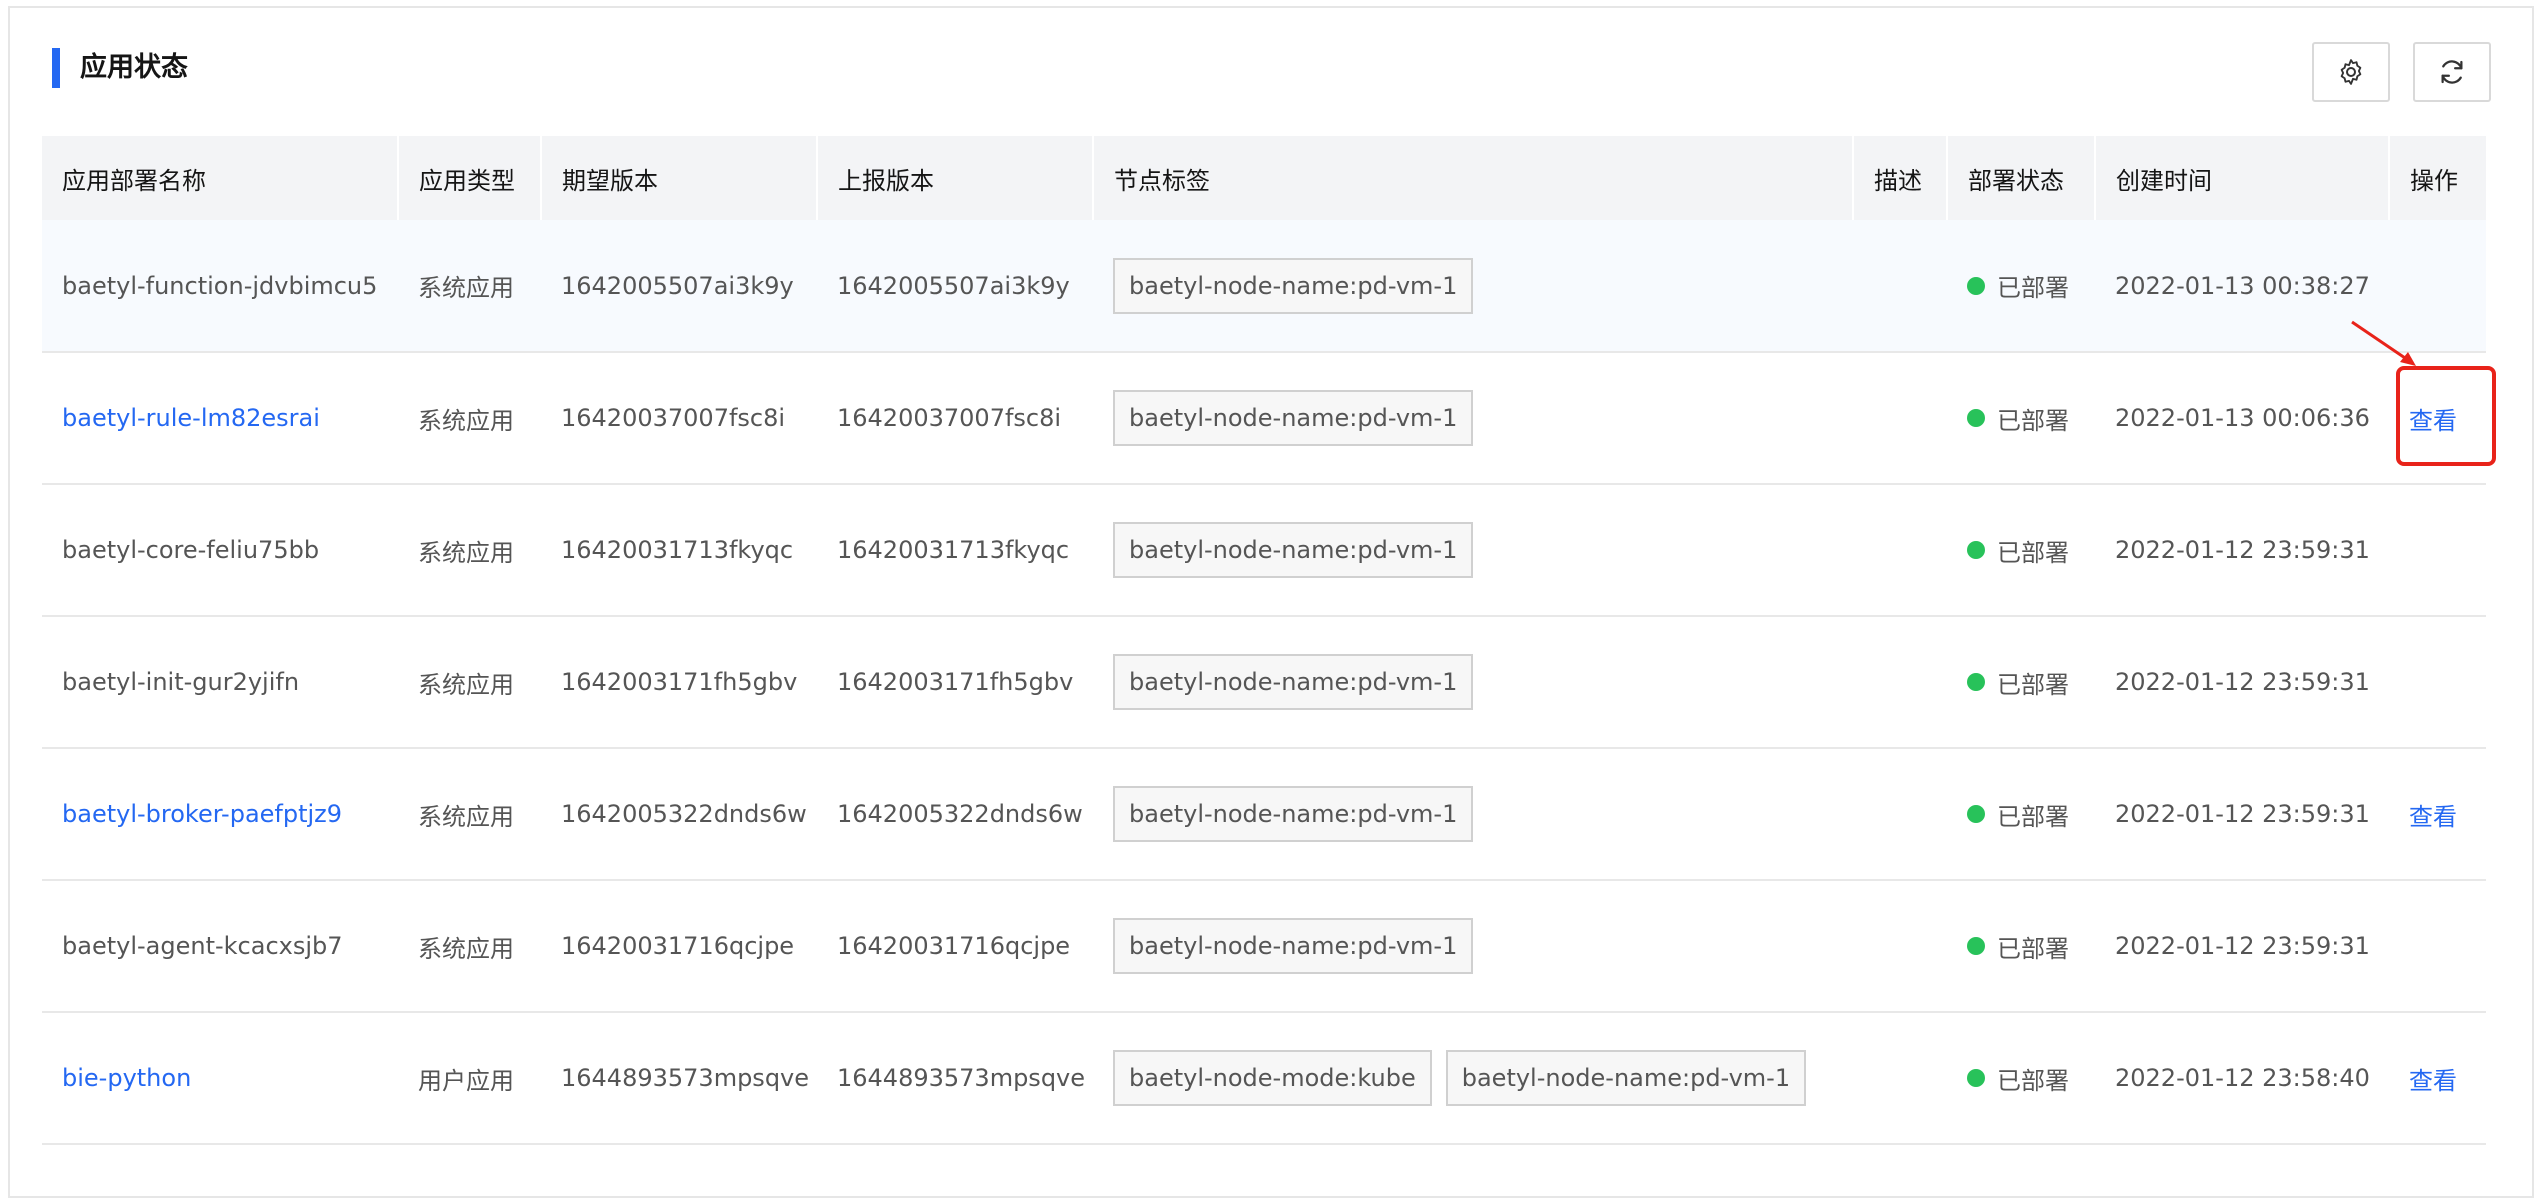  What do you see at coordinates (953, 550) in the screenshot?
I see `reported-version: 16420031713fkyqc` at bounding box center [953, 550].